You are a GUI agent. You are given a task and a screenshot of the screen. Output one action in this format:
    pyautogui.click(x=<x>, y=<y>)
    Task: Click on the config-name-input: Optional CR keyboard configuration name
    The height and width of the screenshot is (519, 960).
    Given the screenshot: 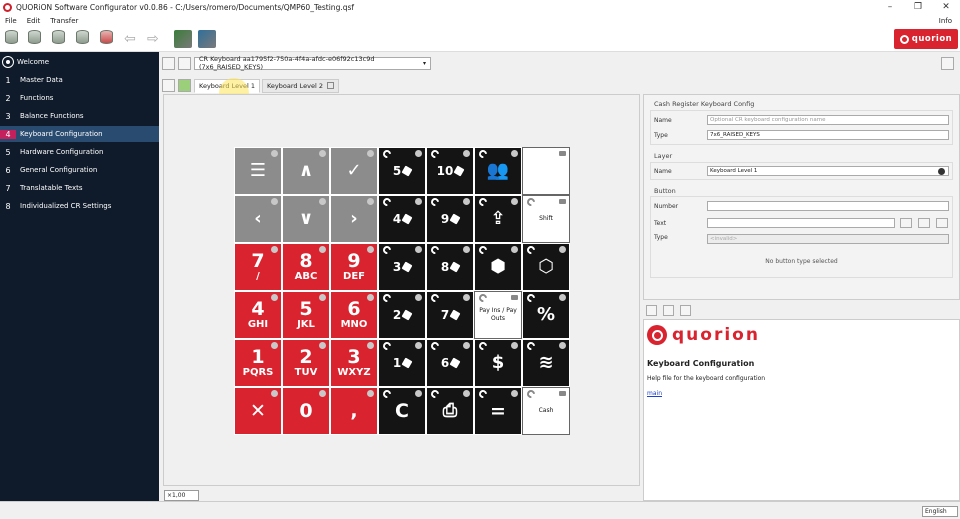 What is the action you would take?
    pyautogui.click(x=828, y=120)
    